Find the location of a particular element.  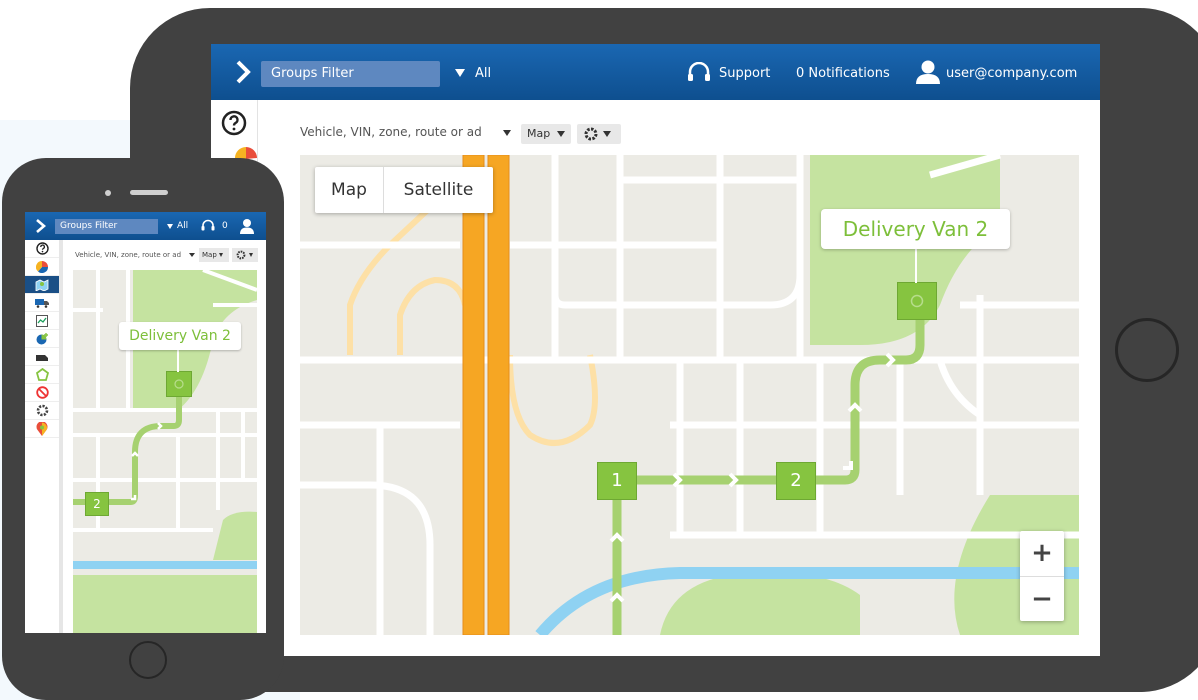

settings-chevron-icon is located at coordinates (607, 134).